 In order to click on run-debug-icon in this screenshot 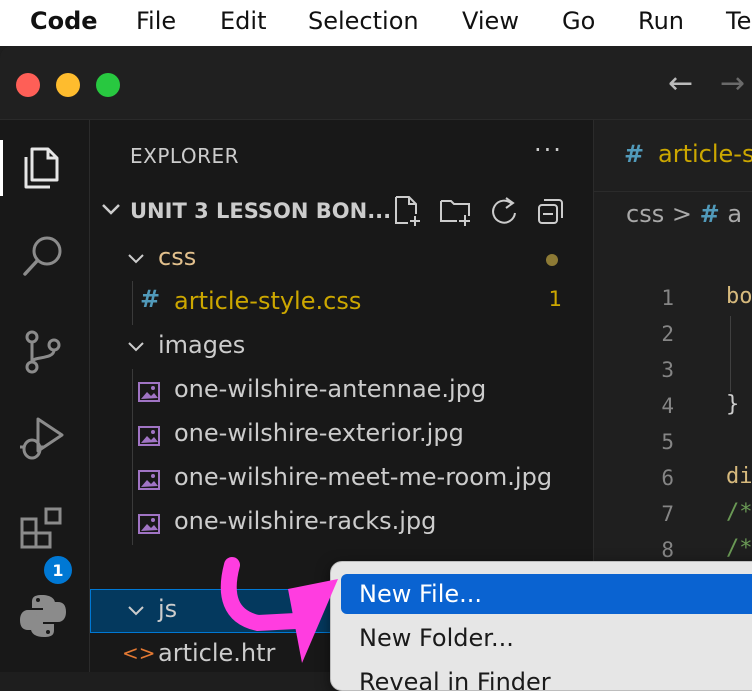, I will do `click(42, 438)`.